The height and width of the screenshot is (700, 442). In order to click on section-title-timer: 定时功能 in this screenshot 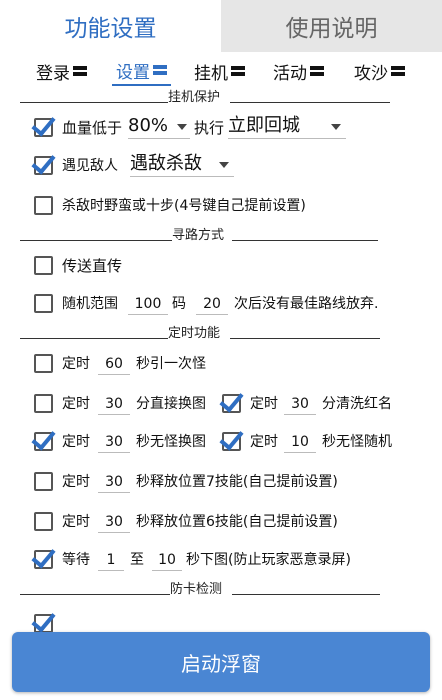, I will do `click(194, 333)`.